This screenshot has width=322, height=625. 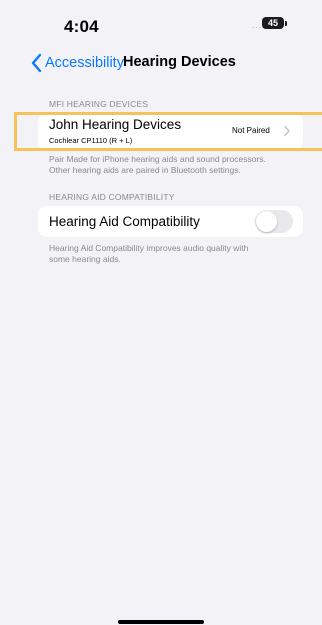 What do you see at coordinates (112, 197) in the screenshot?
I see `compat-section-header: HEARING AID COMPATIBILITY` at bounding box center [112, 197].